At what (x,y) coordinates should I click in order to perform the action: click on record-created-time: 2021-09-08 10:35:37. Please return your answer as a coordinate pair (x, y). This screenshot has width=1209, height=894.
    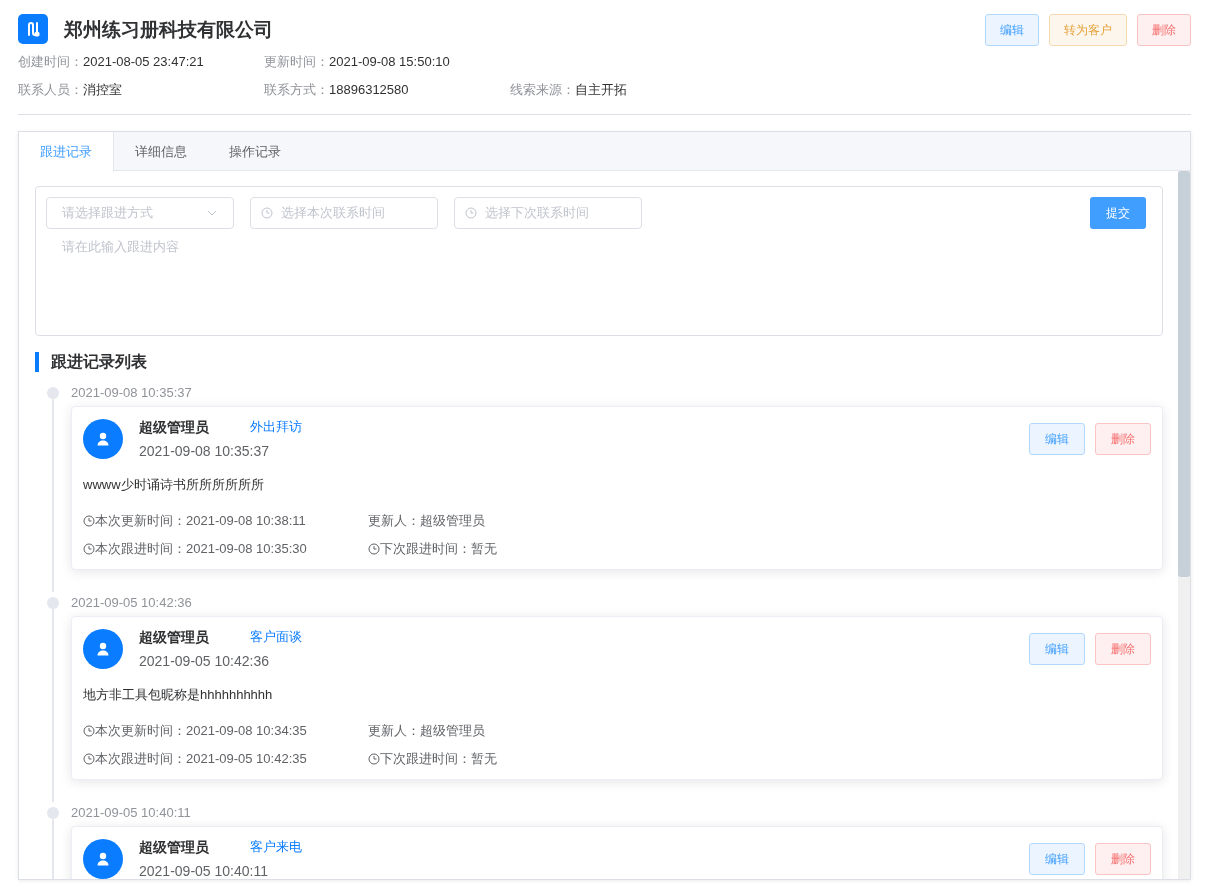
    Looking at the image, I should click on (204, 451).